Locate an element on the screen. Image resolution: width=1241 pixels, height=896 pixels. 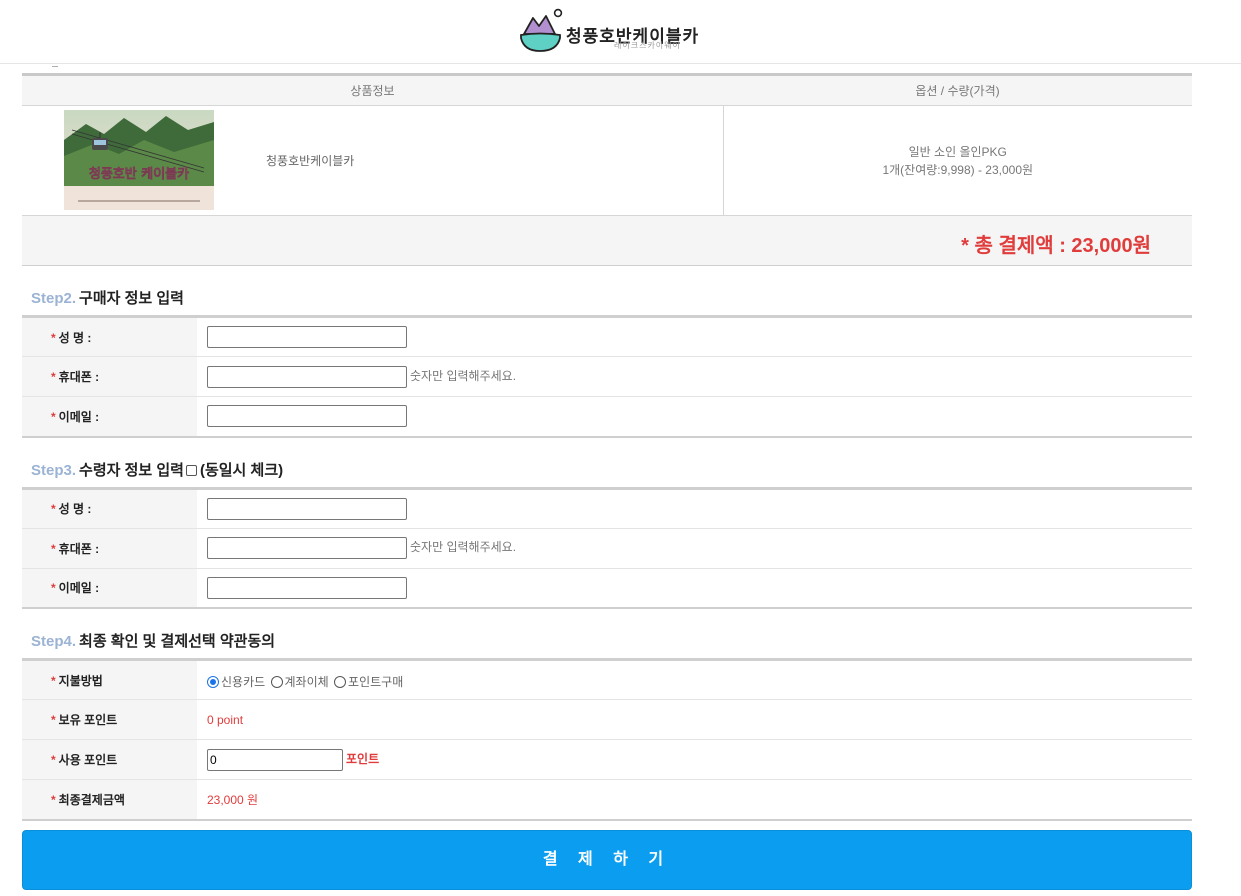
buyer-name-row: * 성 명 : is located at coordinates (607, 336).